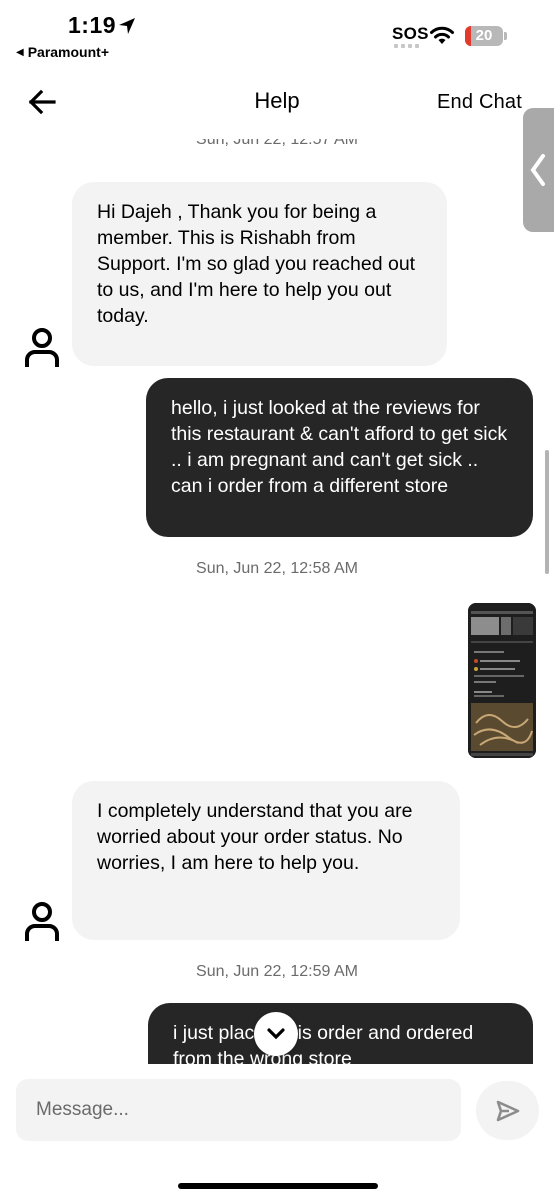 This screenshot has height=1200, width=554. What do you see at coordinates (278, 1186) in the screenshot?
I see `home-indicator` at bounding box center [278, 1186].